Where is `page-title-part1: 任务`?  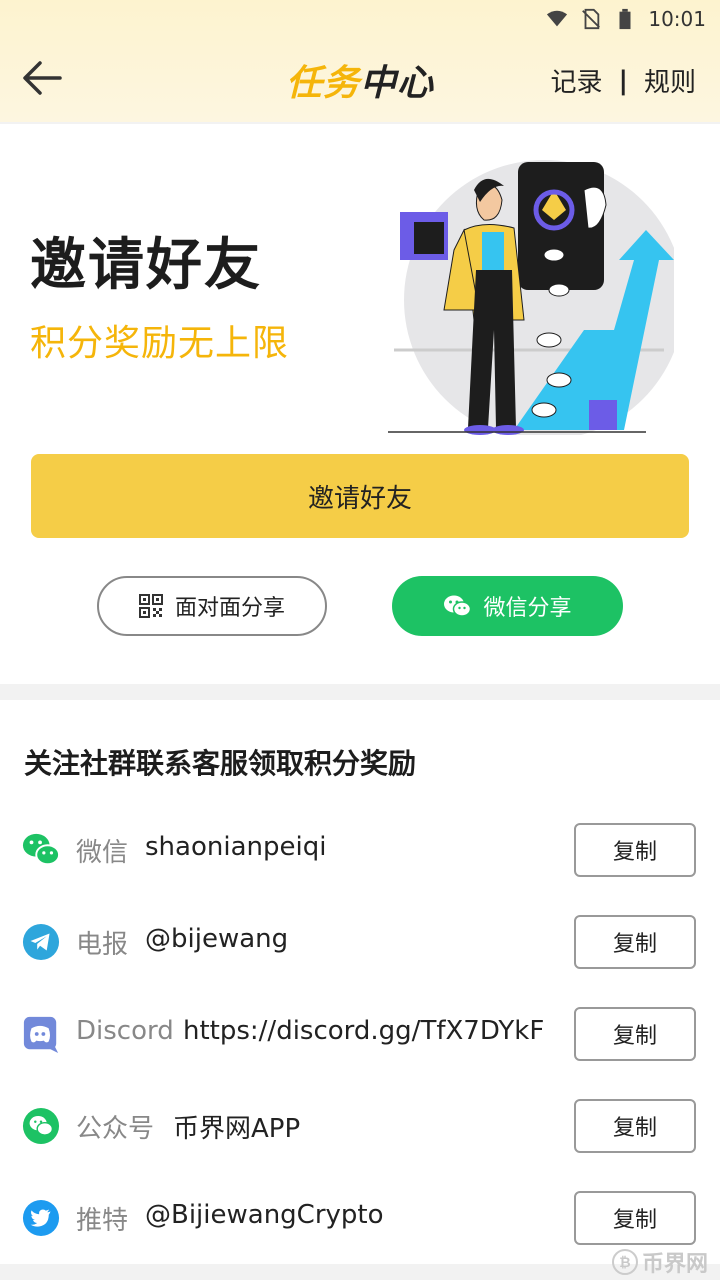 page-title-part1: 任务 is located at coordinates (322, 83).